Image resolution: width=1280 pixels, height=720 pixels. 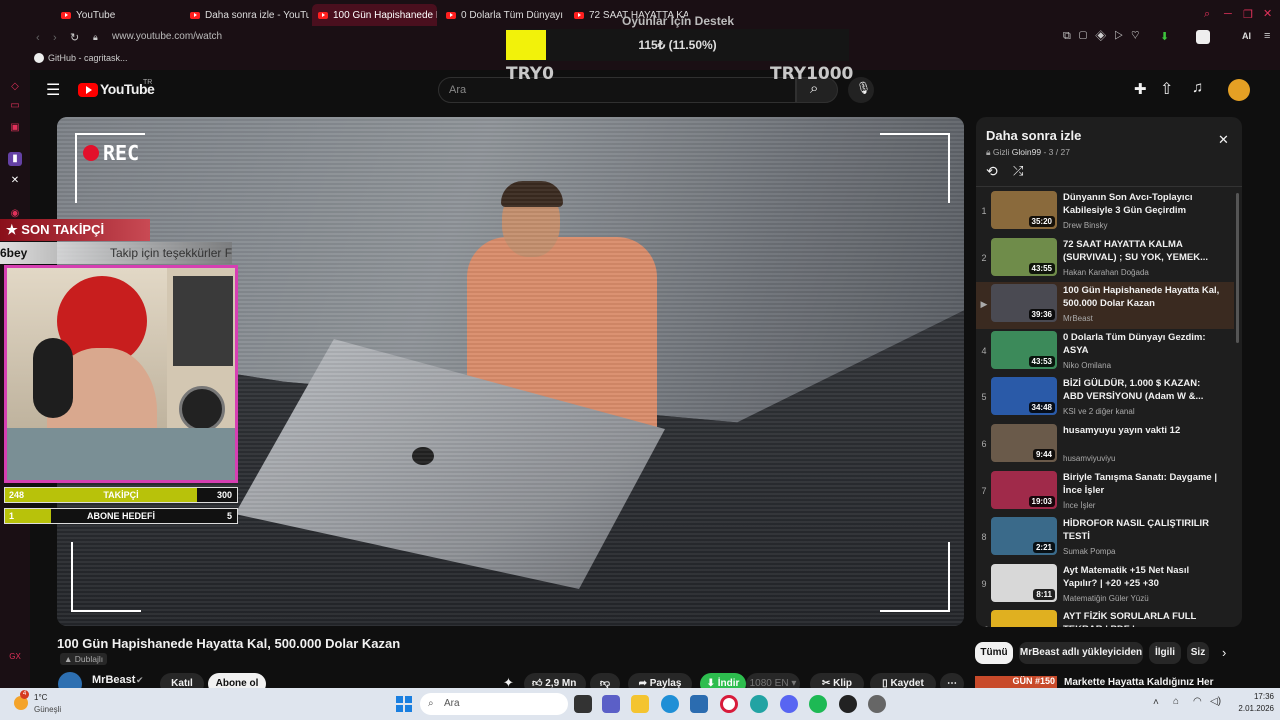 What do you see at coordinates (1143, 458) in the screenshot?
I see `playlist-item-channel: husamviyuviyu` at bounding box center [1143, 458].